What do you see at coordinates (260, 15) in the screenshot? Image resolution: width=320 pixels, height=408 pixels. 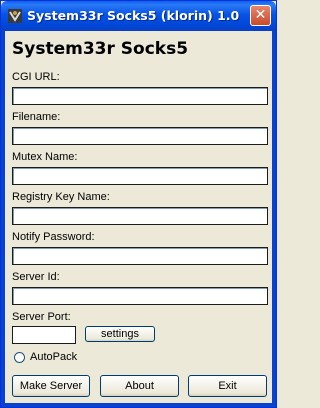 I see `close-button: ✕` at bounding box center [260, 15].